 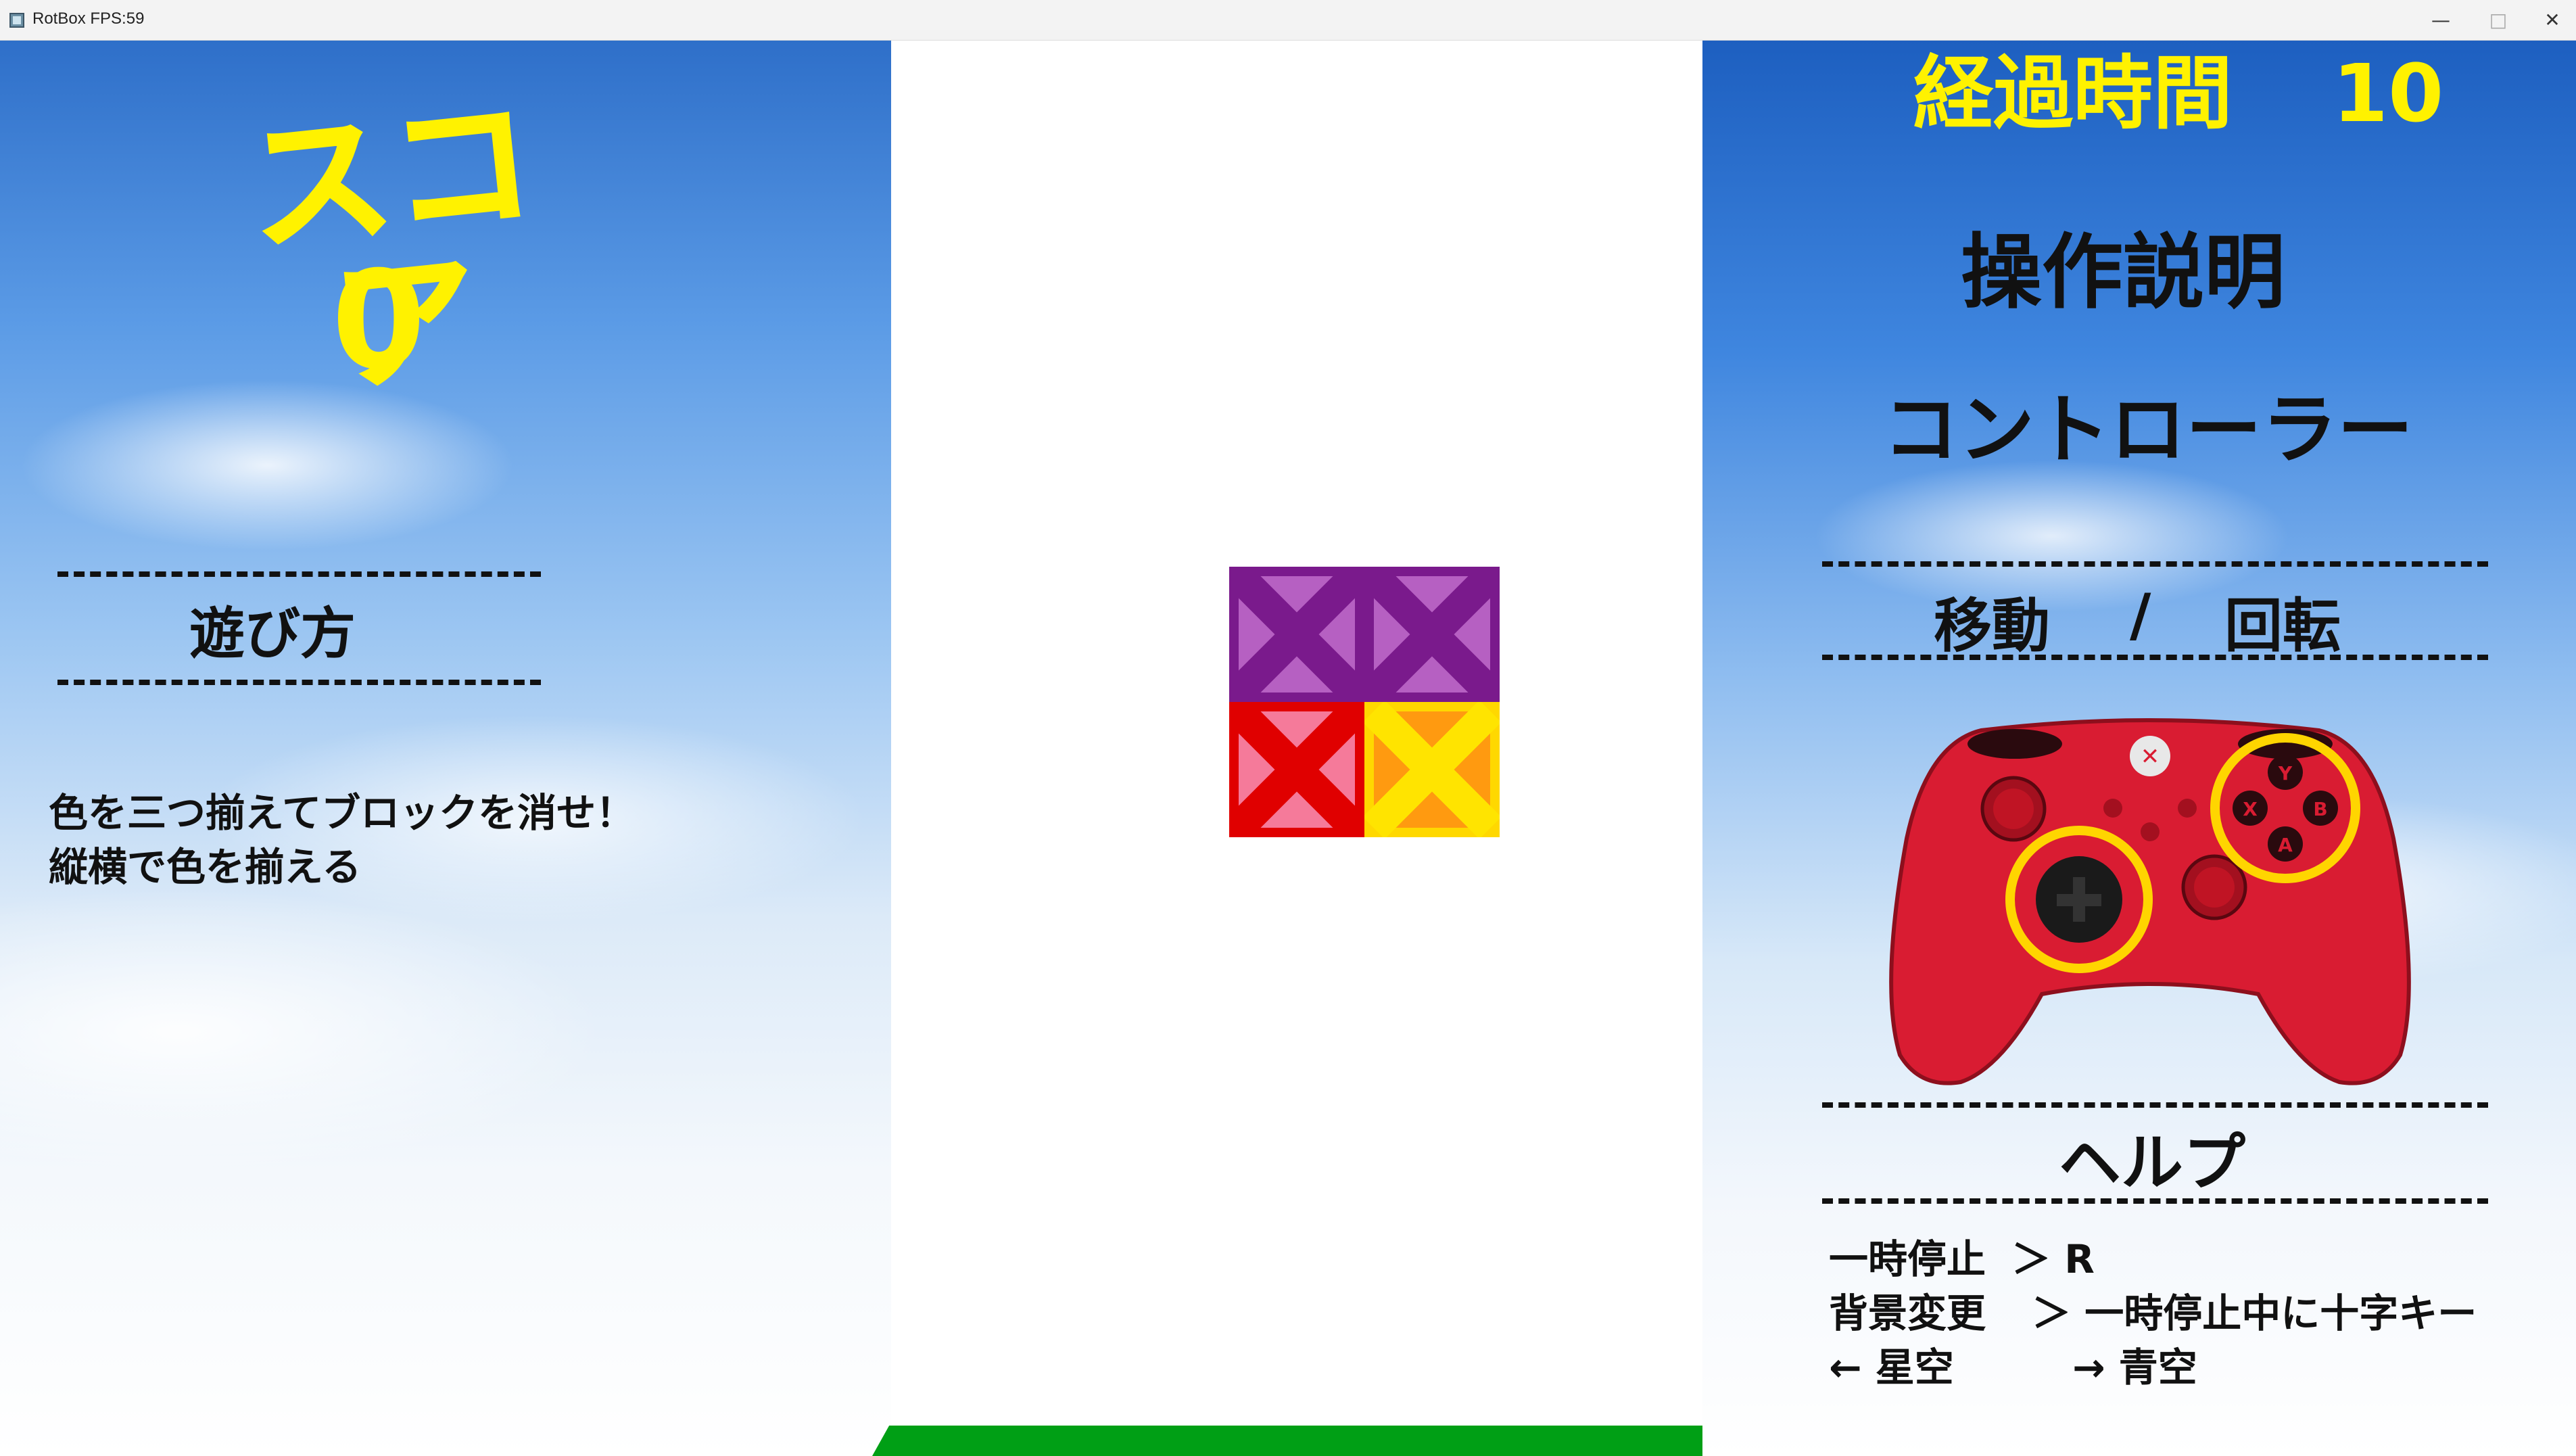 What do you see at coordinates (2282, 626) in the screenshot?
I see `rotate-label: 回転` at bounding box center [2282, 626].